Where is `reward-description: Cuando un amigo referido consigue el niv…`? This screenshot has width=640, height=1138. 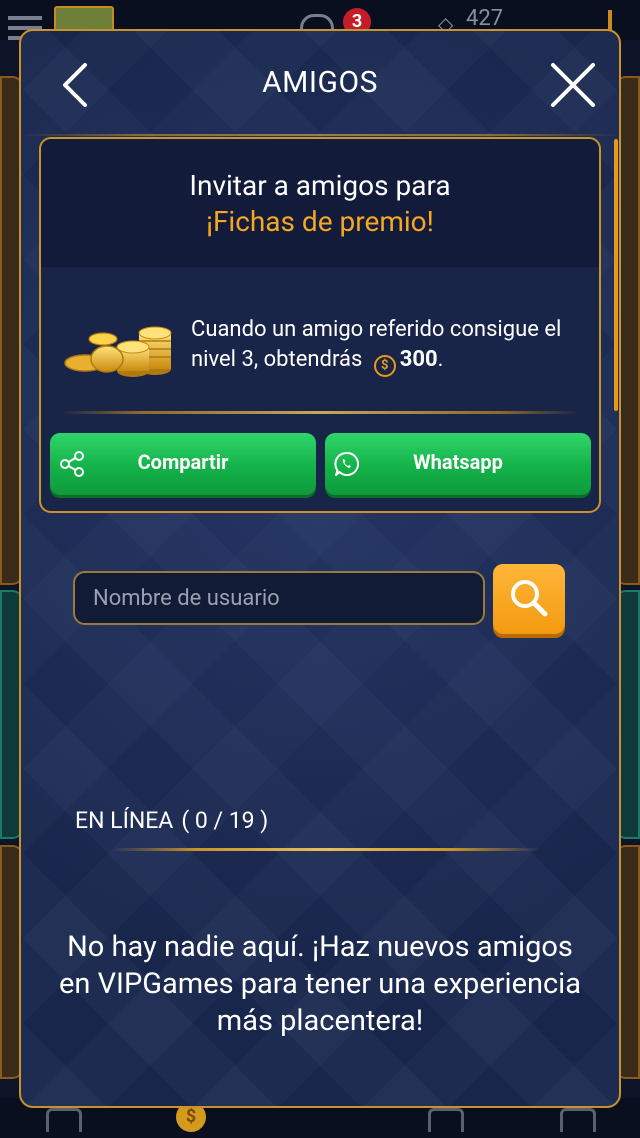 reward-description: Cuando un amigo referido consigue el niv… is located at coordinates (391, 346).